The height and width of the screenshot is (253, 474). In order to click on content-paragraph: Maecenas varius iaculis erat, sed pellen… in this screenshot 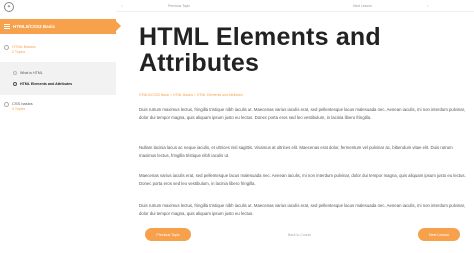, I will do `click(302, 179)`.